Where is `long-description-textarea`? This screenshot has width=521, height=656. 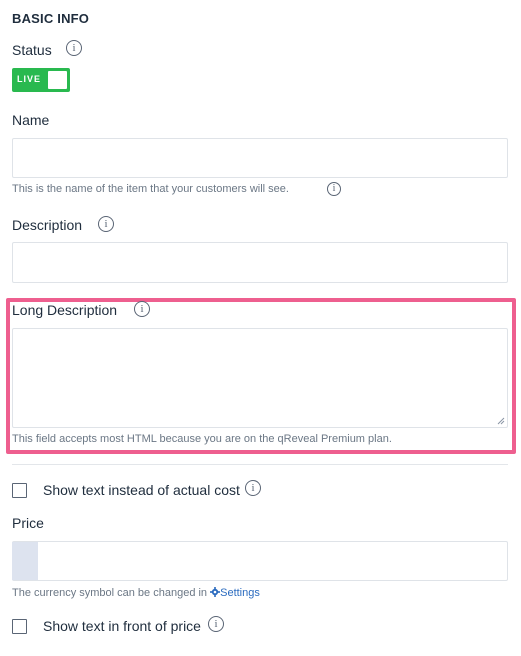 long-description-textarea is located at coordinates (260, 378).